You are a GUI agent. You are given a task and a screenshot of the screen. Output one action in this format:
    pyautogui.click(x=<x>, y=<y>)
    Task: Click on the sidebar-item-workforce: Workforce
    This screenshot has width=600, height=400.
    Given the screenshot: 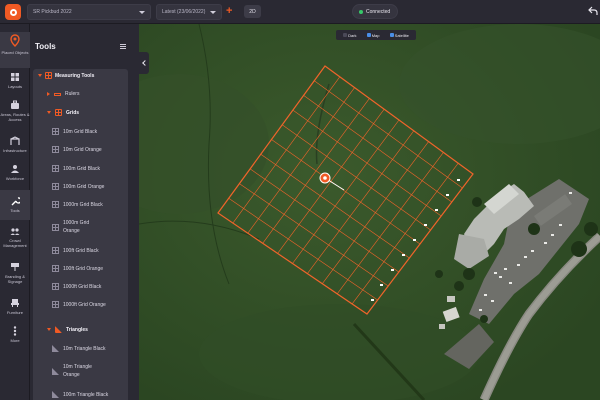 What is the action you would take?
    pyautogui.click(x=15, y=175)
    